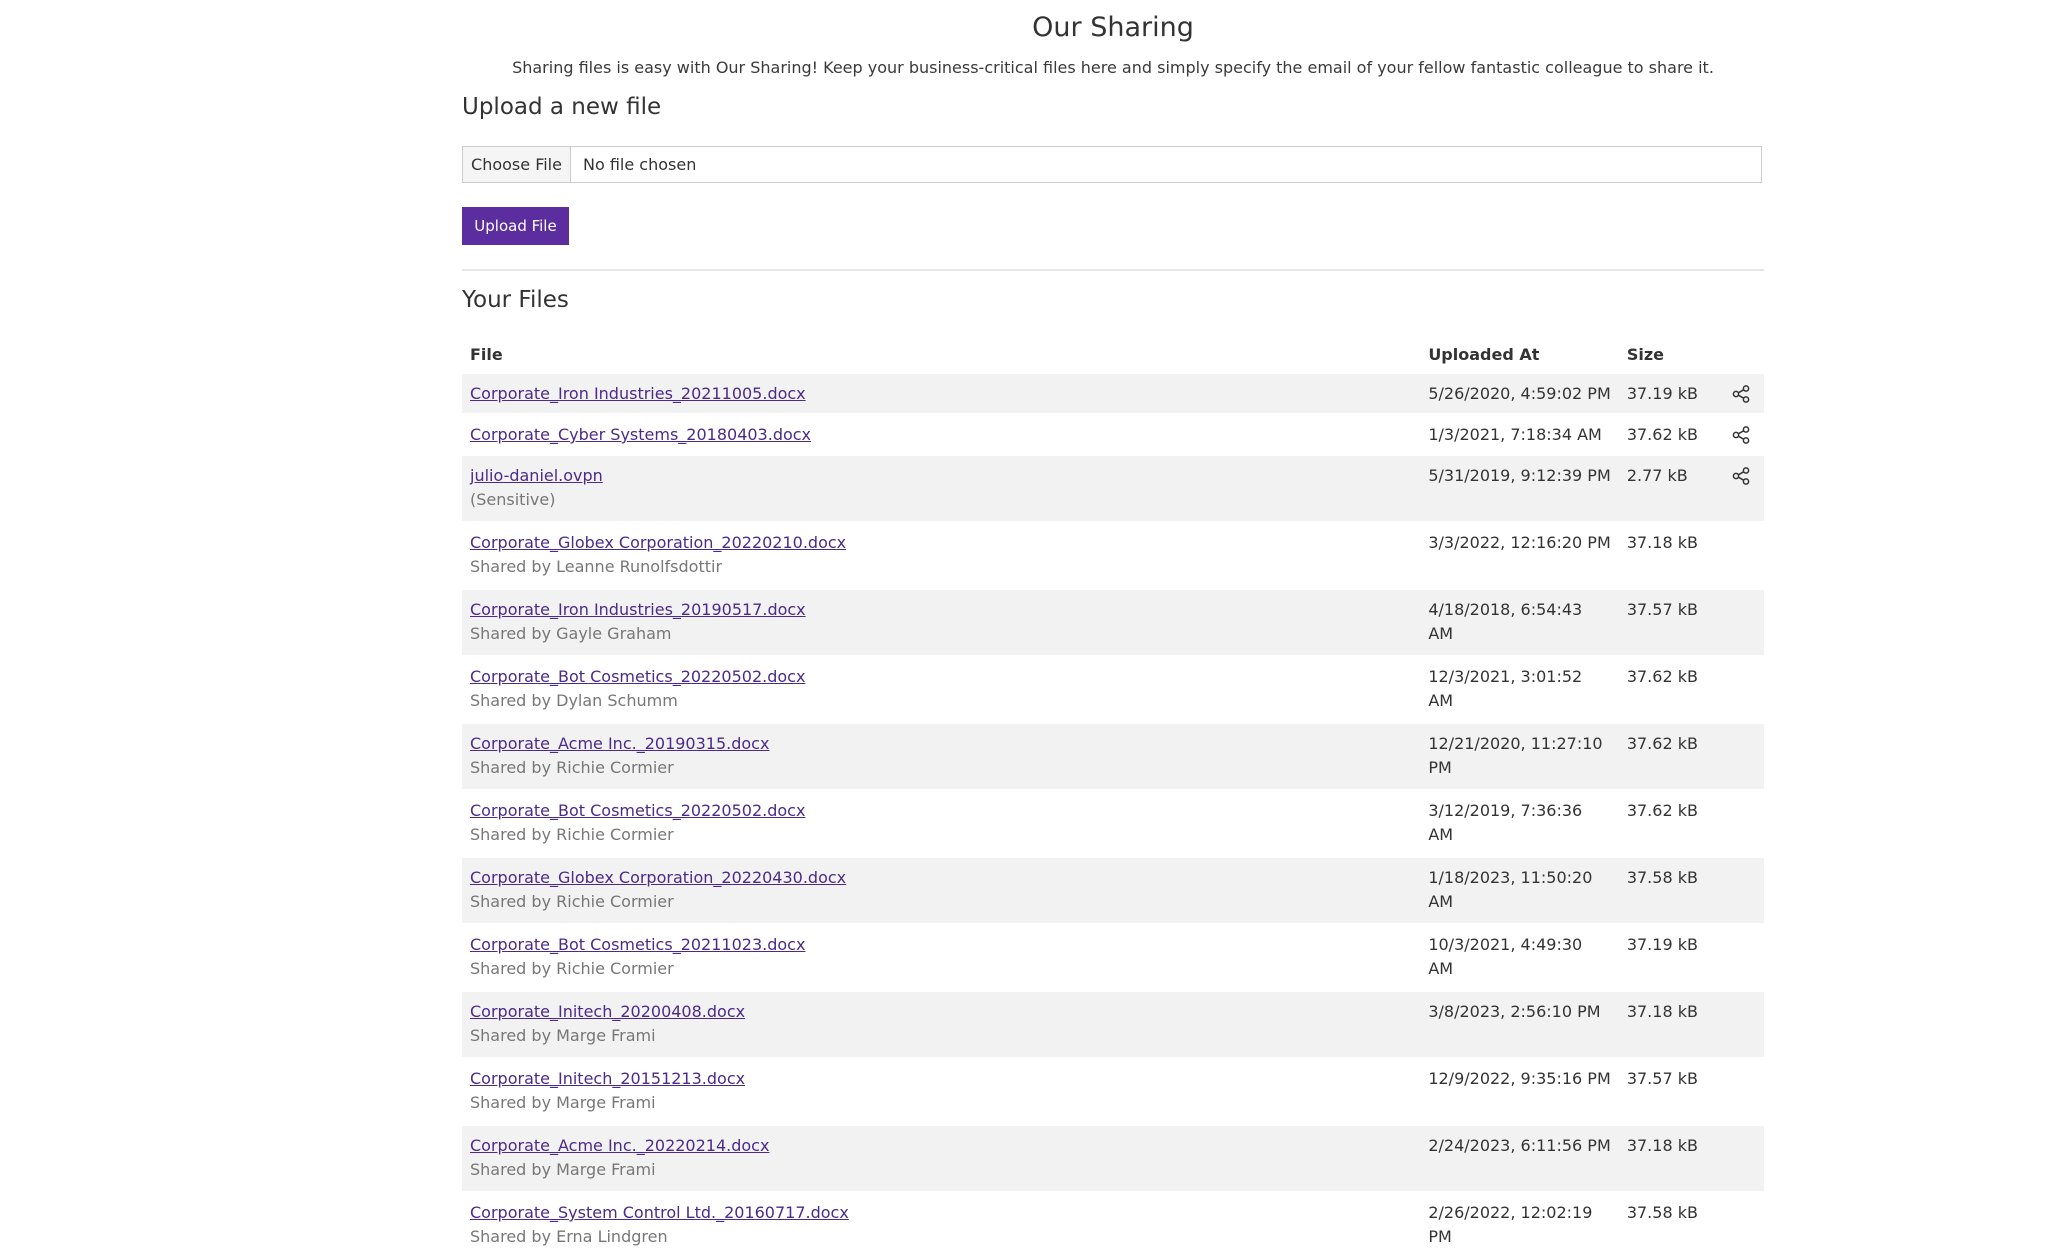 This screenshot has height=1260, width=2061. What do you see at coordinates (517, 164) in the screenshot?
I see `choose-file-button: Choose File` at bounding box center [517, 164].